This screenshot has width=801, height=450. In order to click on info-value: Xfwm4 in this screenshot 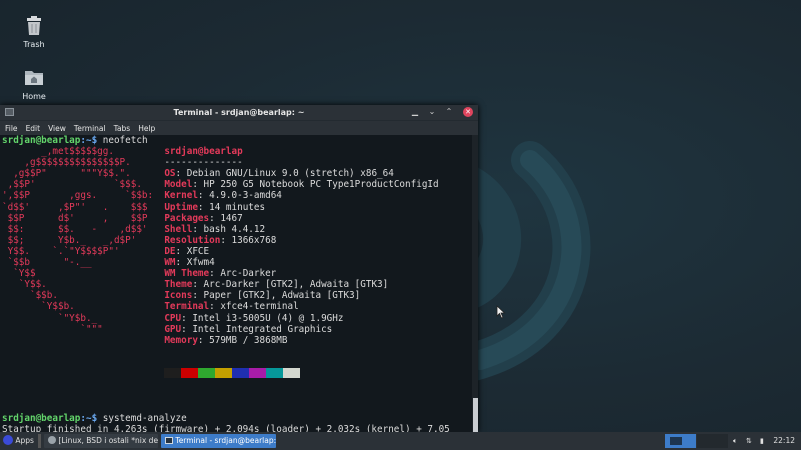, I will do `click(200, 263)`.